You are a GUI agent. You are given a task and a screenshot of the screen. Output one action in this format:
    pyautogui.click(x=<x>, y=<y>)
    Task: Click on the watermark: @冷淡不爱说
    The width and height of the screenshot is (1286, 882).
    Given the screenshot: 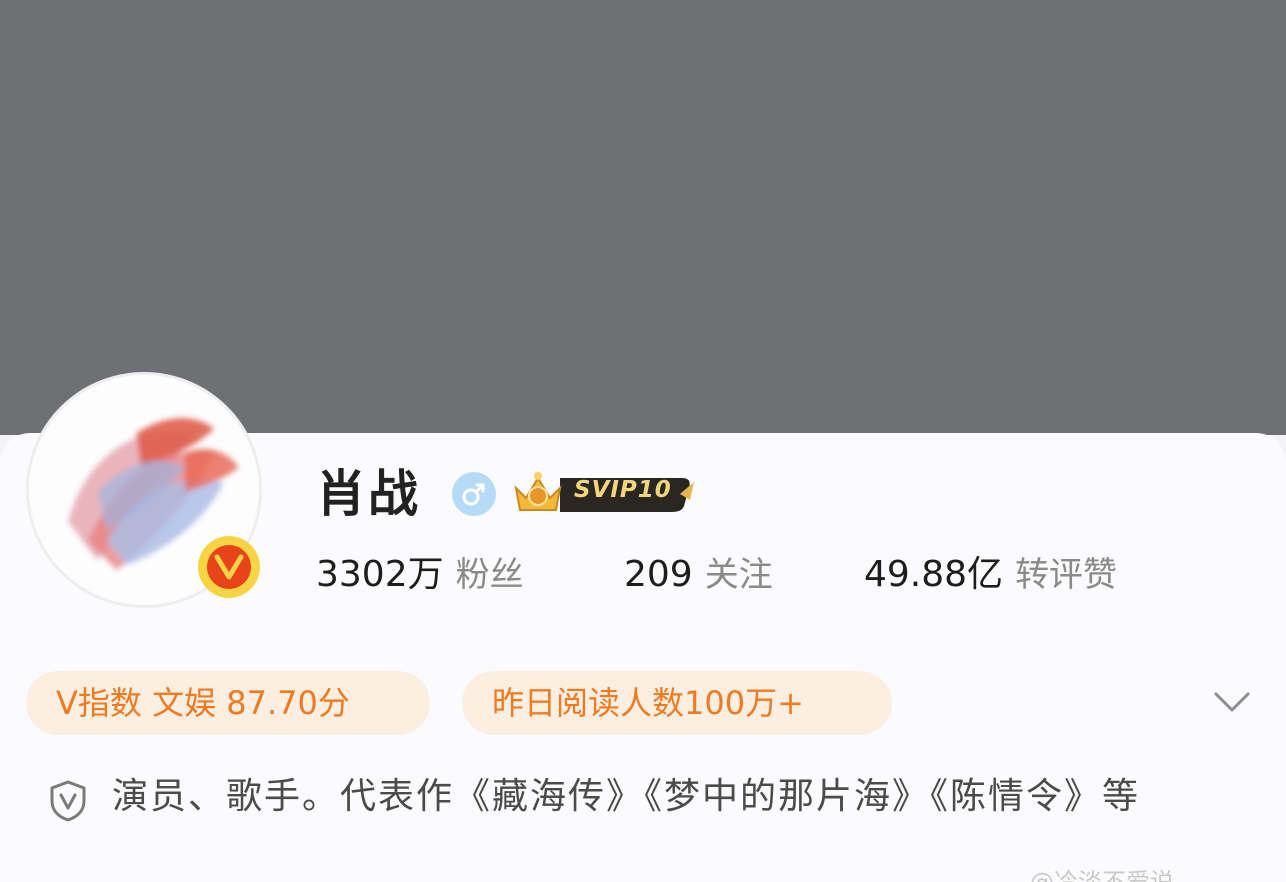 What is the action you would take?
    pyautogui.click(x=1102, y=875)
    